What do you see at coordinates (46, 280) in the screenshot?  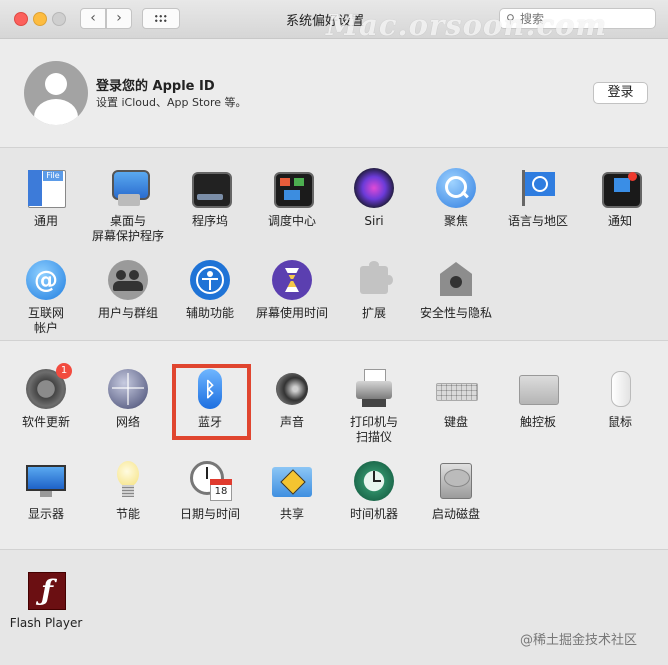 I see `internet-accounts-icon: @` at bounding box center [46, 280].